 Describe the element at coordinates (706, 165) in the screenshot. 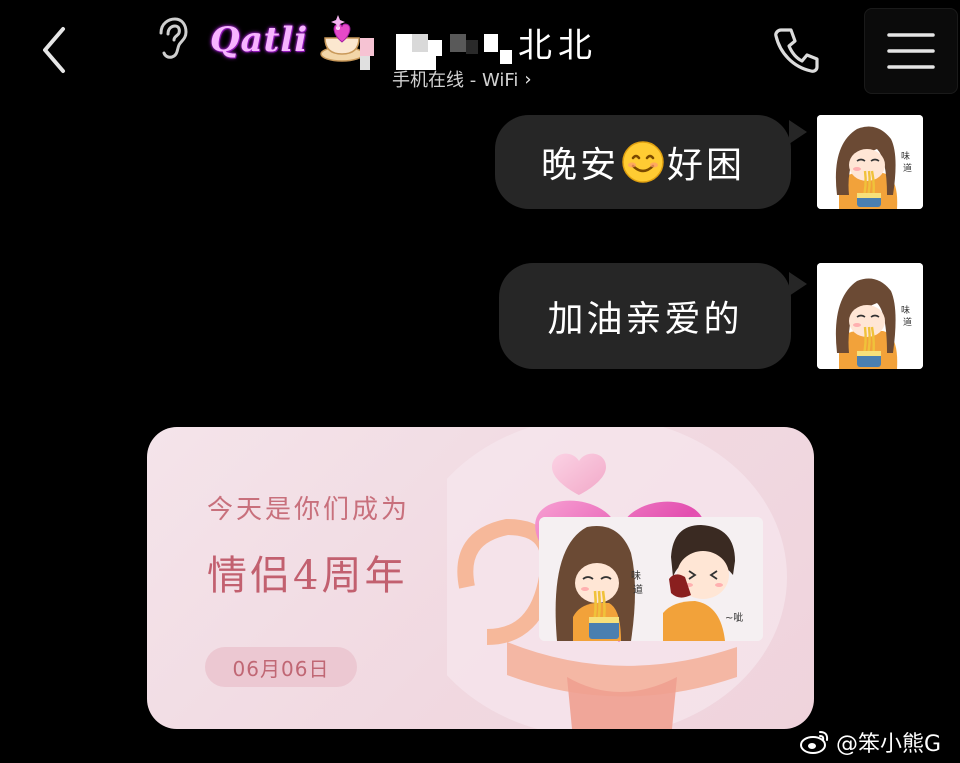

I see `message-text: 好困` at that location.